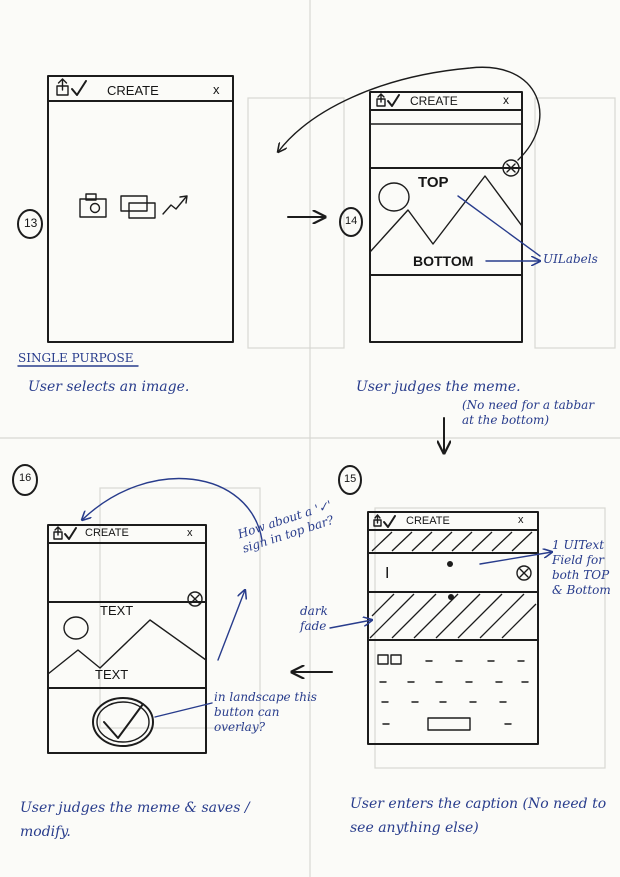  I want to click on s15-close-x: x, so click(521, 520).